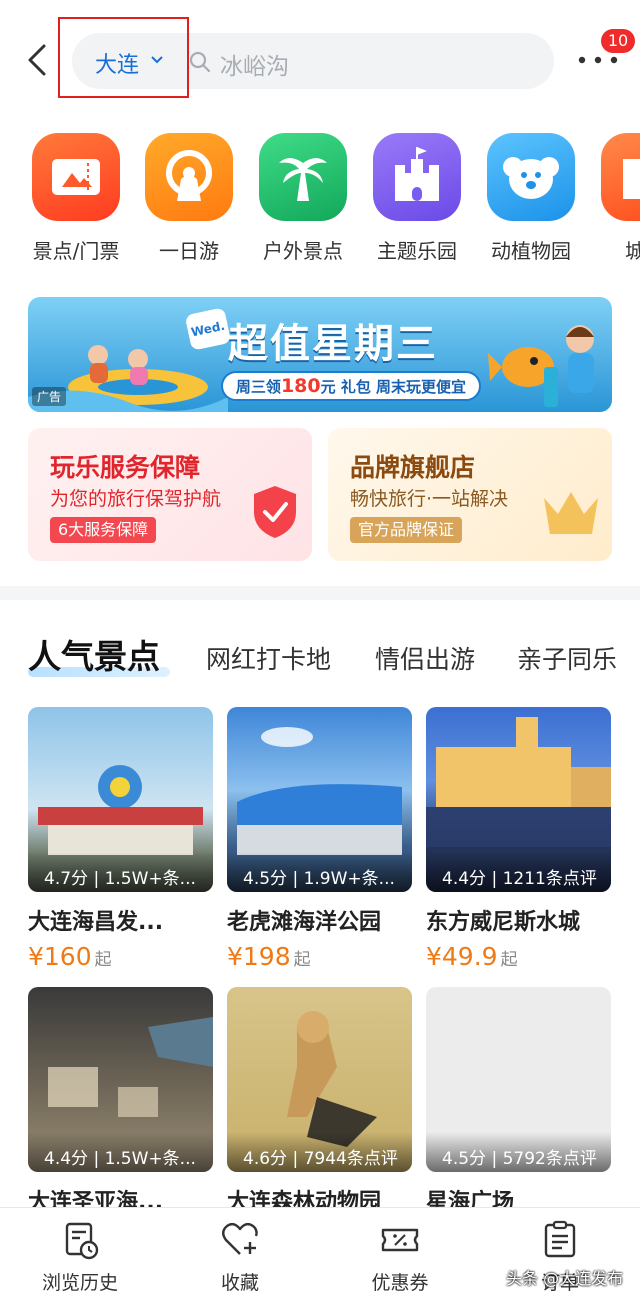 This screenshot has height=1297, width=640. What do you see at coordinates (303, 177) in the screenshot?
I see `palm-tree-icon` at bounding box center [303, 177].